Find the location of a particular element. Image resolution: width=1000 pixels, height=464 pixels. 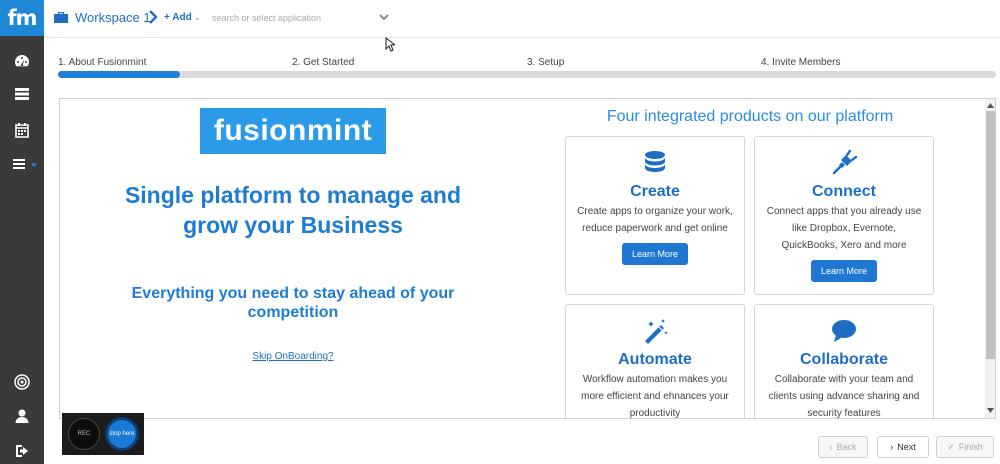

step-about: 1. About Fusionmint is located at coordinates (102, 62).